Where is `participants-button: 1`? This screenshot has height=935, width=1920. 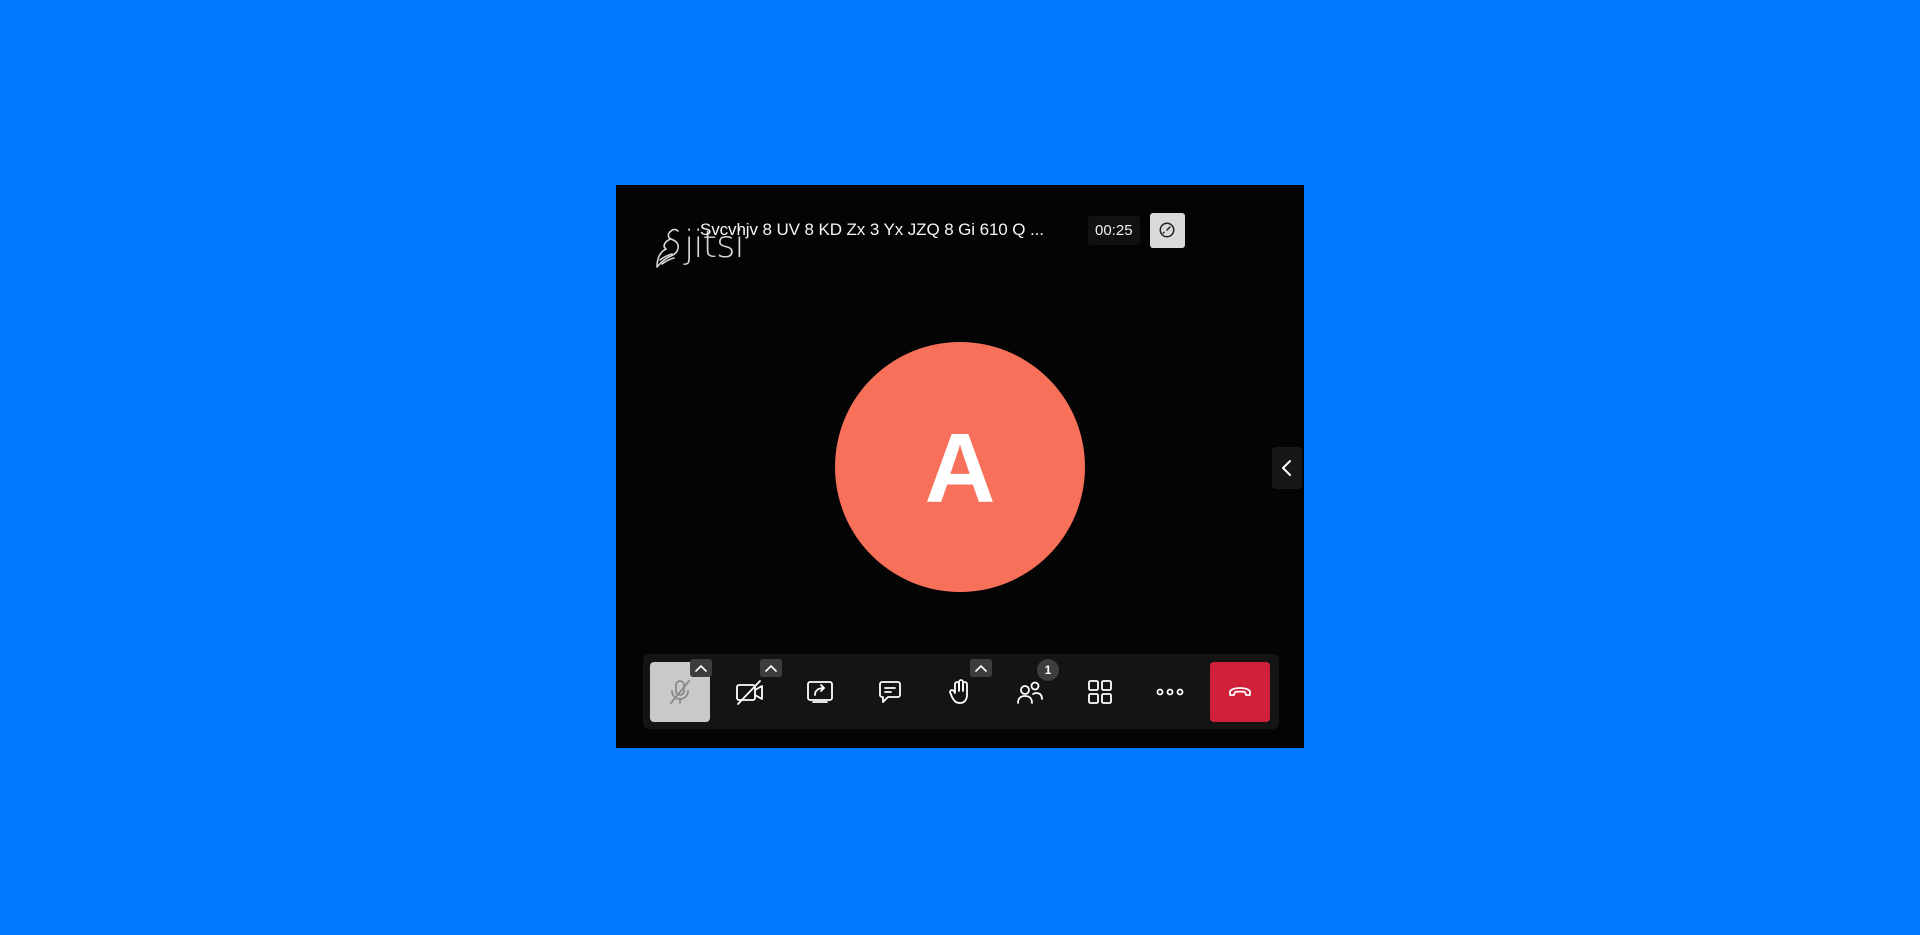
participants-button: 1 is located at coordinates (1030, 690).